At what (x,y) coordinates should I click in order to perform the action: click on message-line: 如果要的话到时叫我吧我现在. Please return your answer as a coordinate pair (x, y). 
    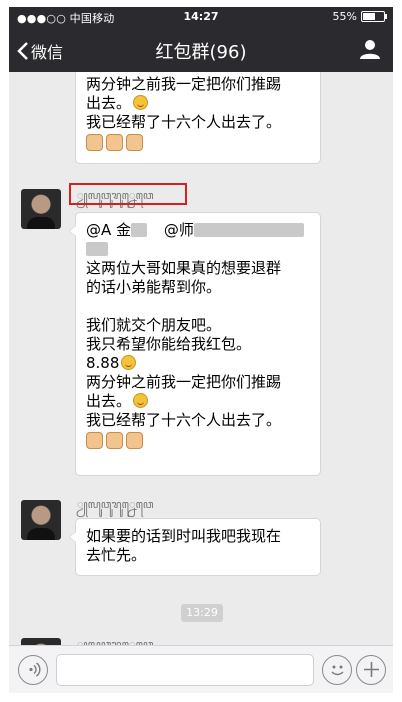
    Looking at the image, I should click on (184, 536).